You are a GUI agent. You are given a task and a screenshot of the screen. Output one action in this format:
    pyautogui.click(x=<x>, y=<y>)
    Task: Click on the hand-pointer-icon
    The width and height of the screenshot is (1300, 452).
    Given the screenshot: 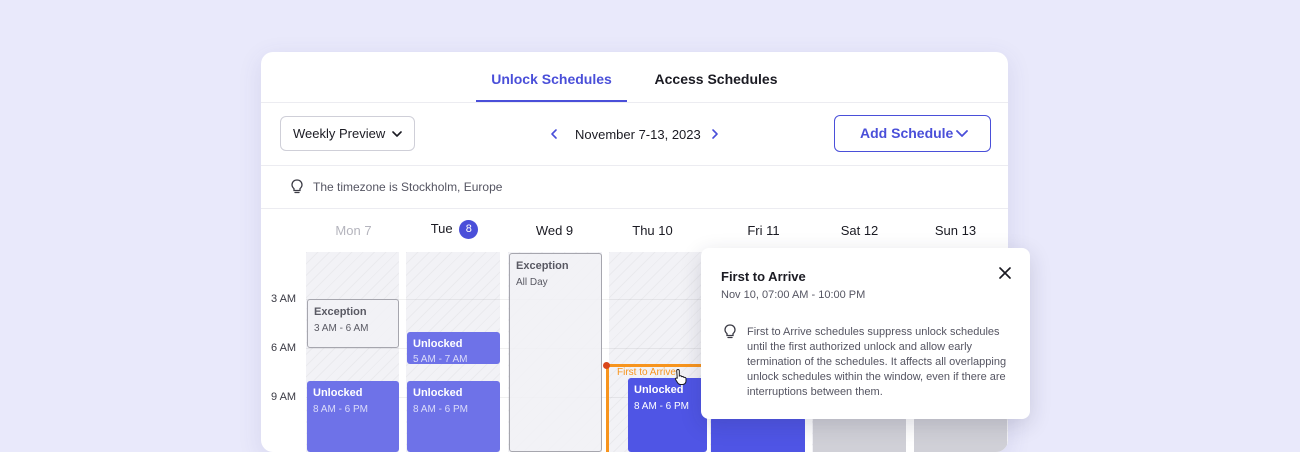 What is the action you would take?
    pyautogui.click(x=680, y=376)
    